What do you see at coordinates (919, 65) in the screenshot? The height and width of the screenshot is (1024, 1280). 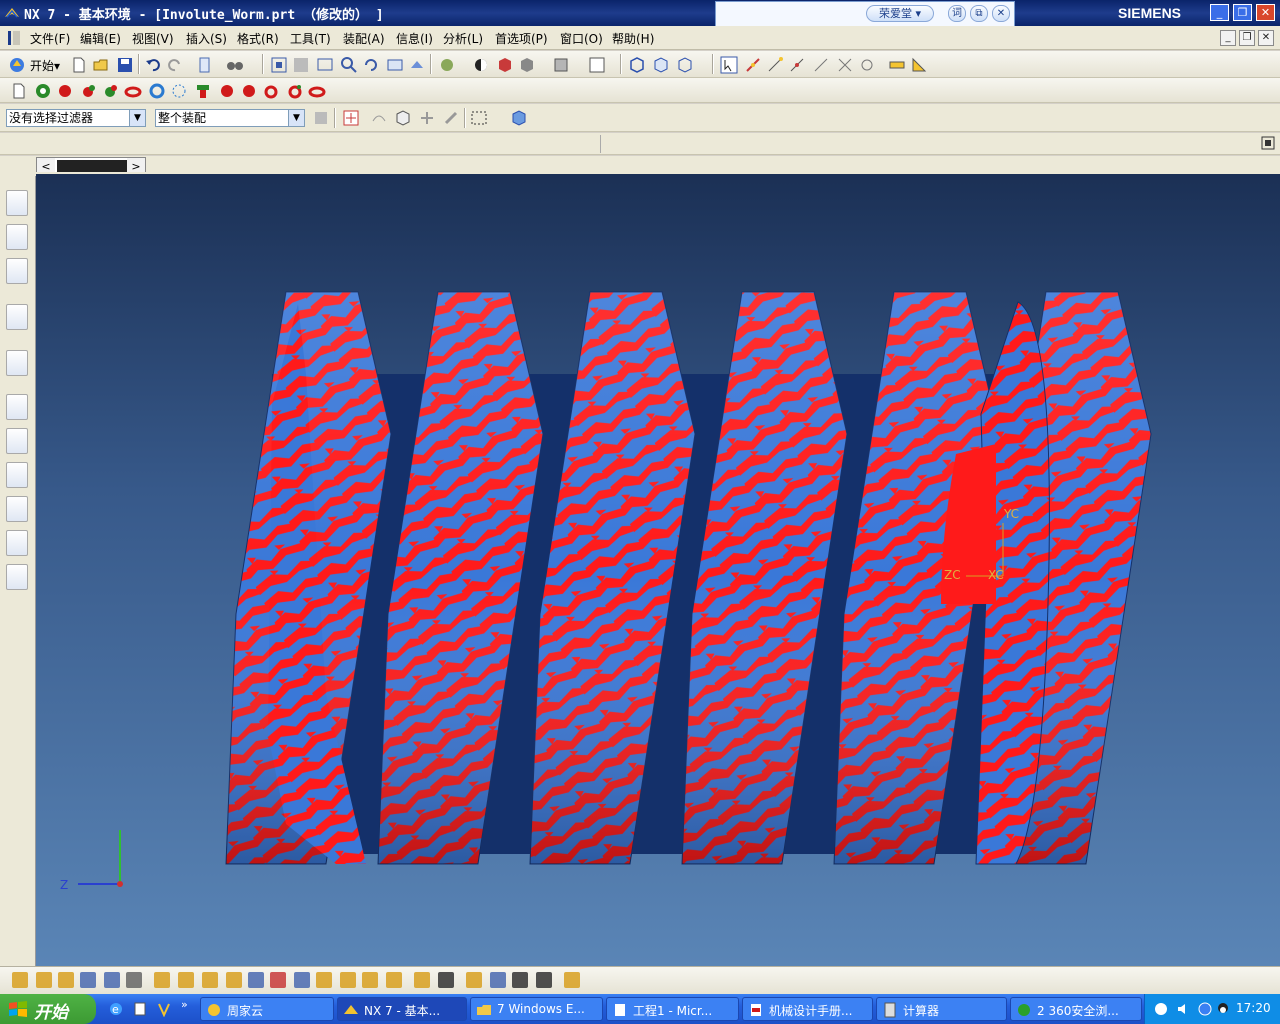 I see `measure-angle-icon` at bounding box center [919, 65].